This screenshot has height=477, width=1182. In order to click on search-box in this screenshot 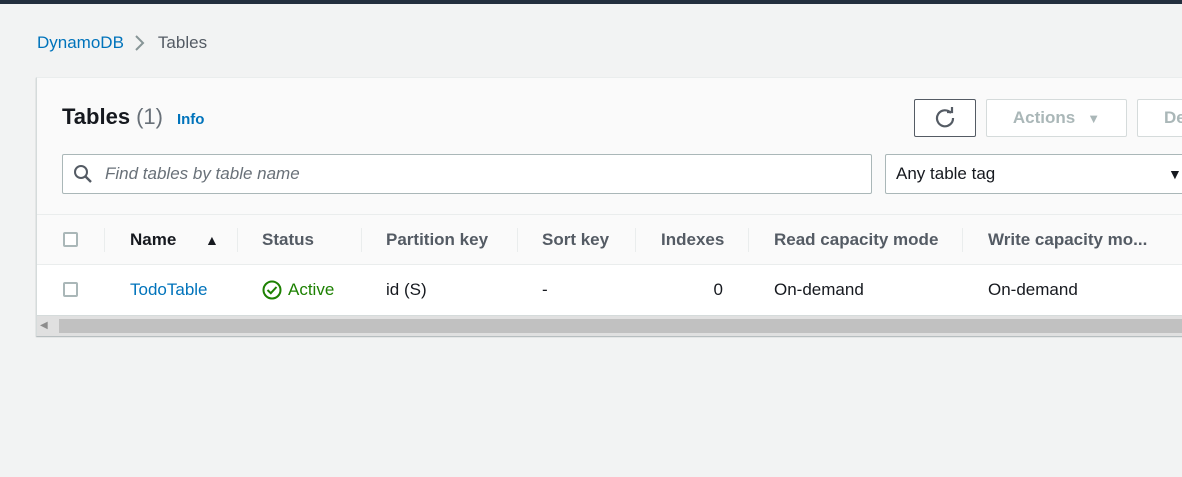, I will do `click(467, 174)`.